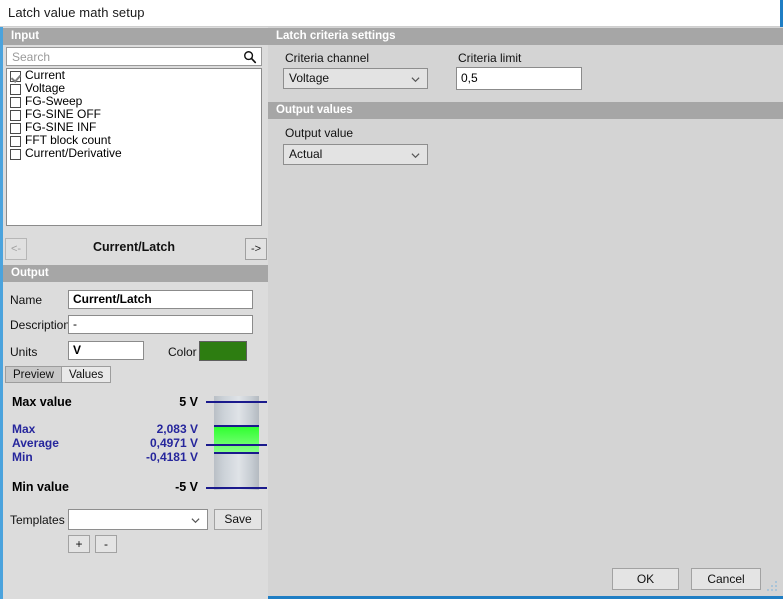 This screenshot has height=599, width=783. Describe the element at coordinates (223, 351) in the screenshot. I see `color-swatch-button` at that location.